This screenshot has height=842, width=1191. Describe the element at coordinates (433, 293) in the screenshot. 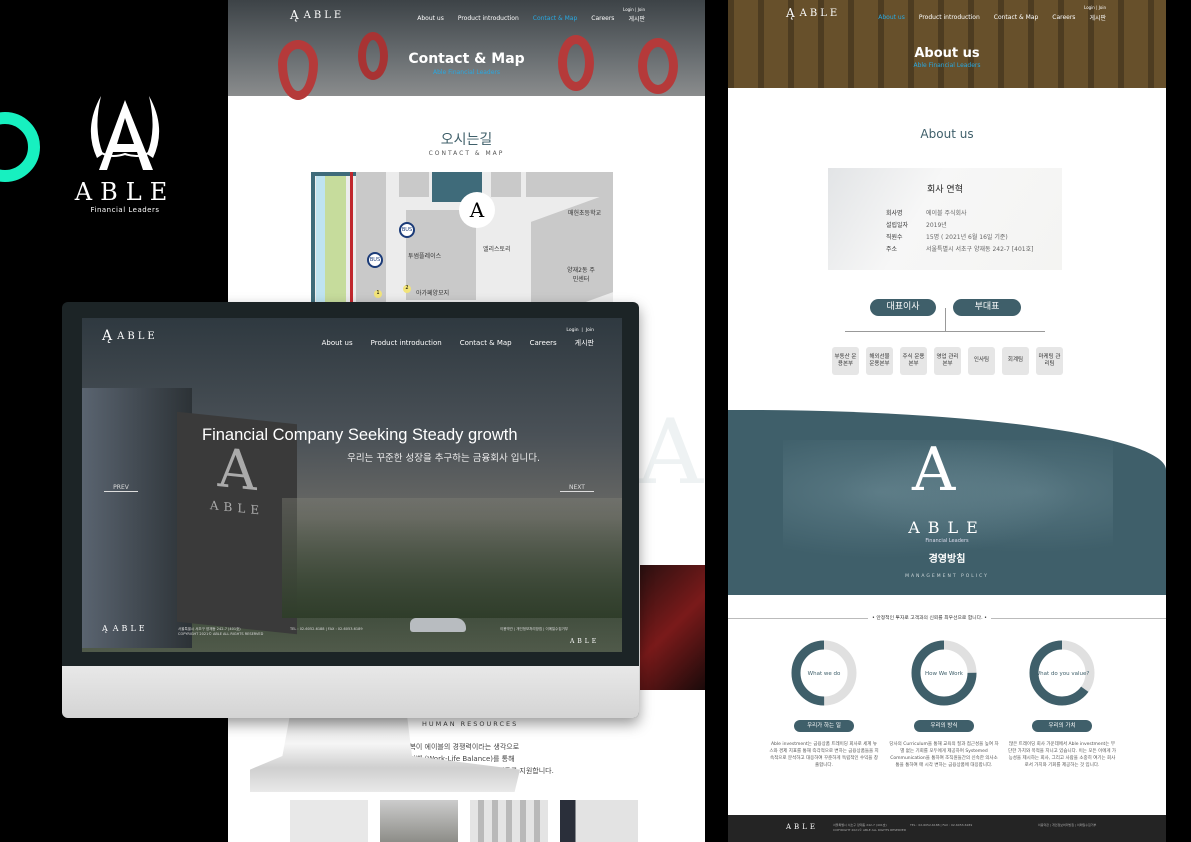

I see `map-label: 아가페양모지` at that location.